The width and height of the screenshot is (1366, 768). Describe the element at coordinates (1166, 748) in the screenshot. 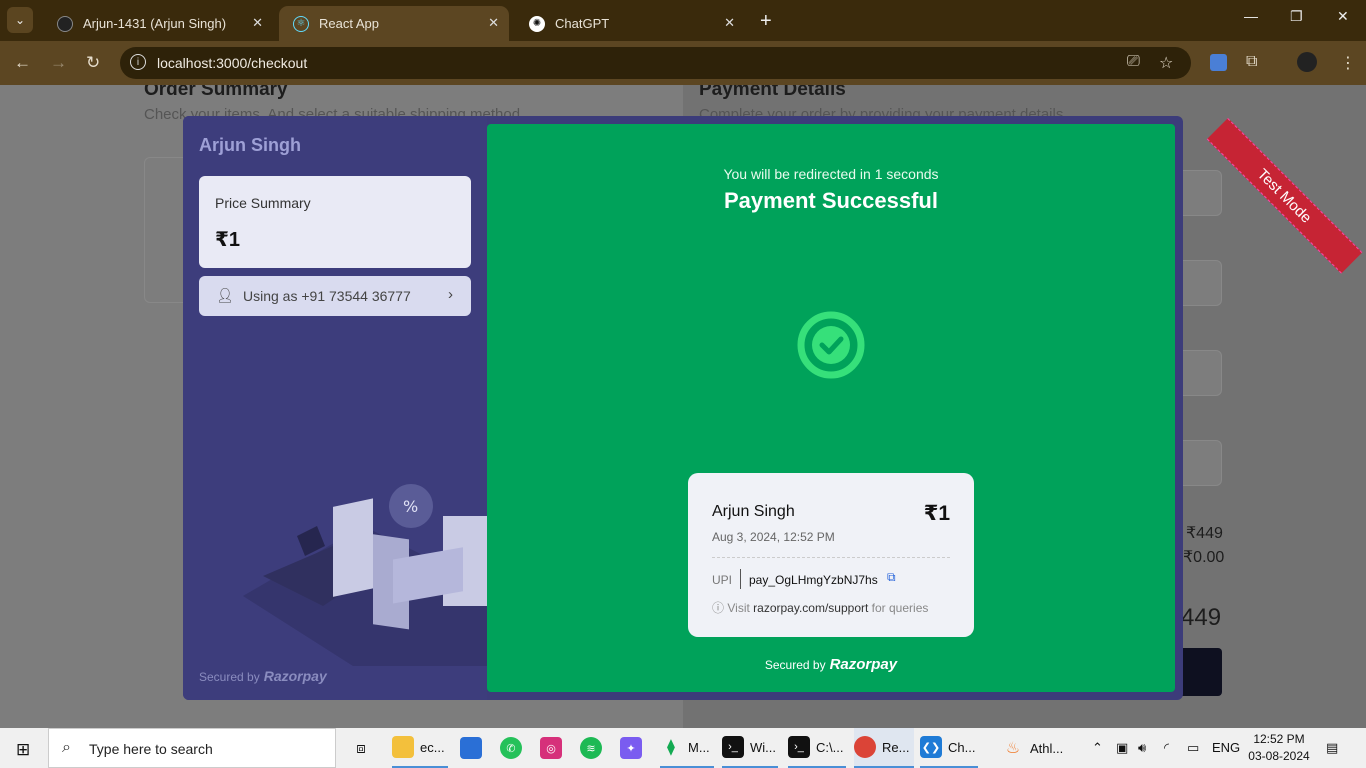

I see `wifi-icon: ◜` at that location.